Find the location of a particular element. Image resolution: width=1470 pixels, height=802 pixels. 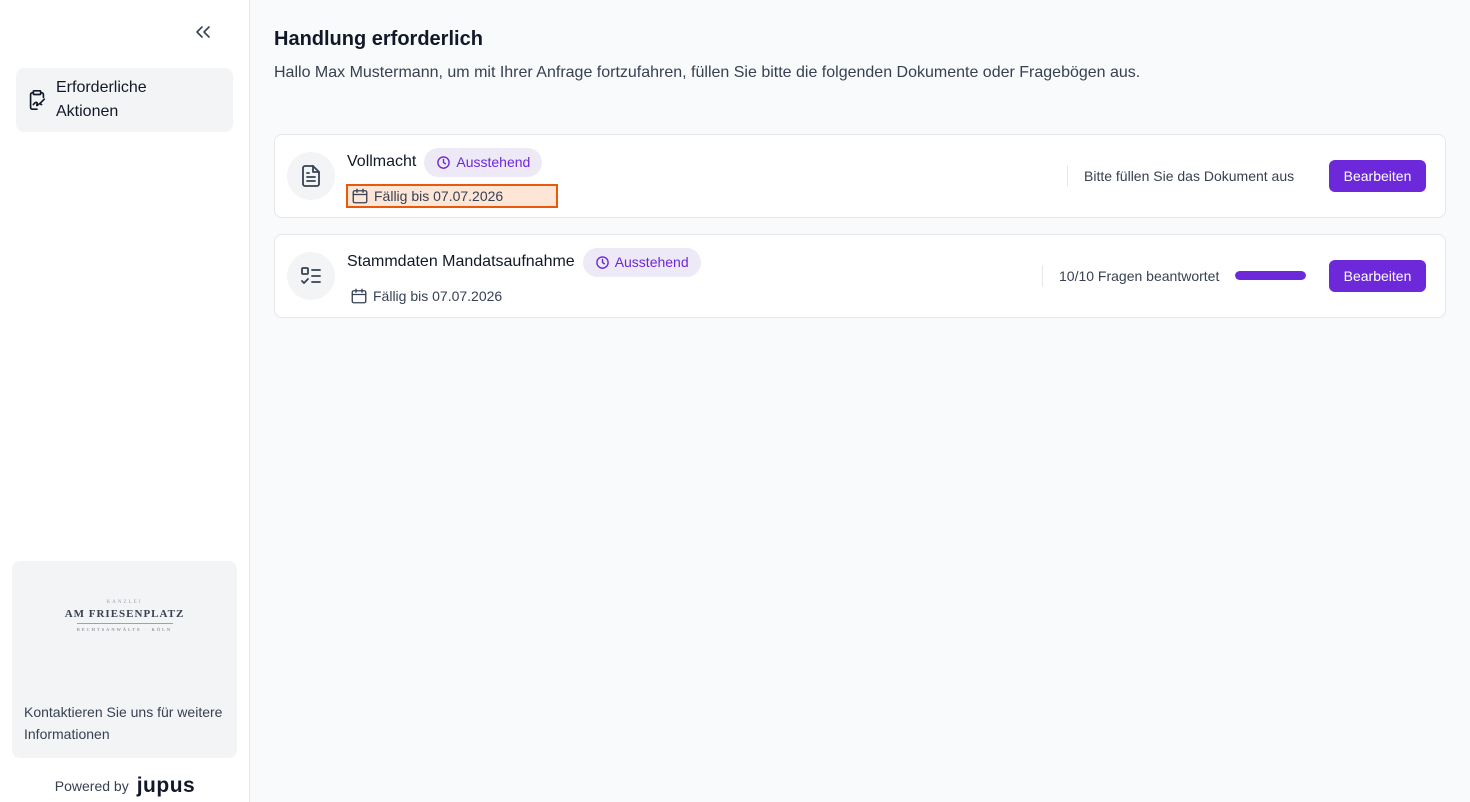

powered-by: Powered by jupus is located at coordinates (125, 786).